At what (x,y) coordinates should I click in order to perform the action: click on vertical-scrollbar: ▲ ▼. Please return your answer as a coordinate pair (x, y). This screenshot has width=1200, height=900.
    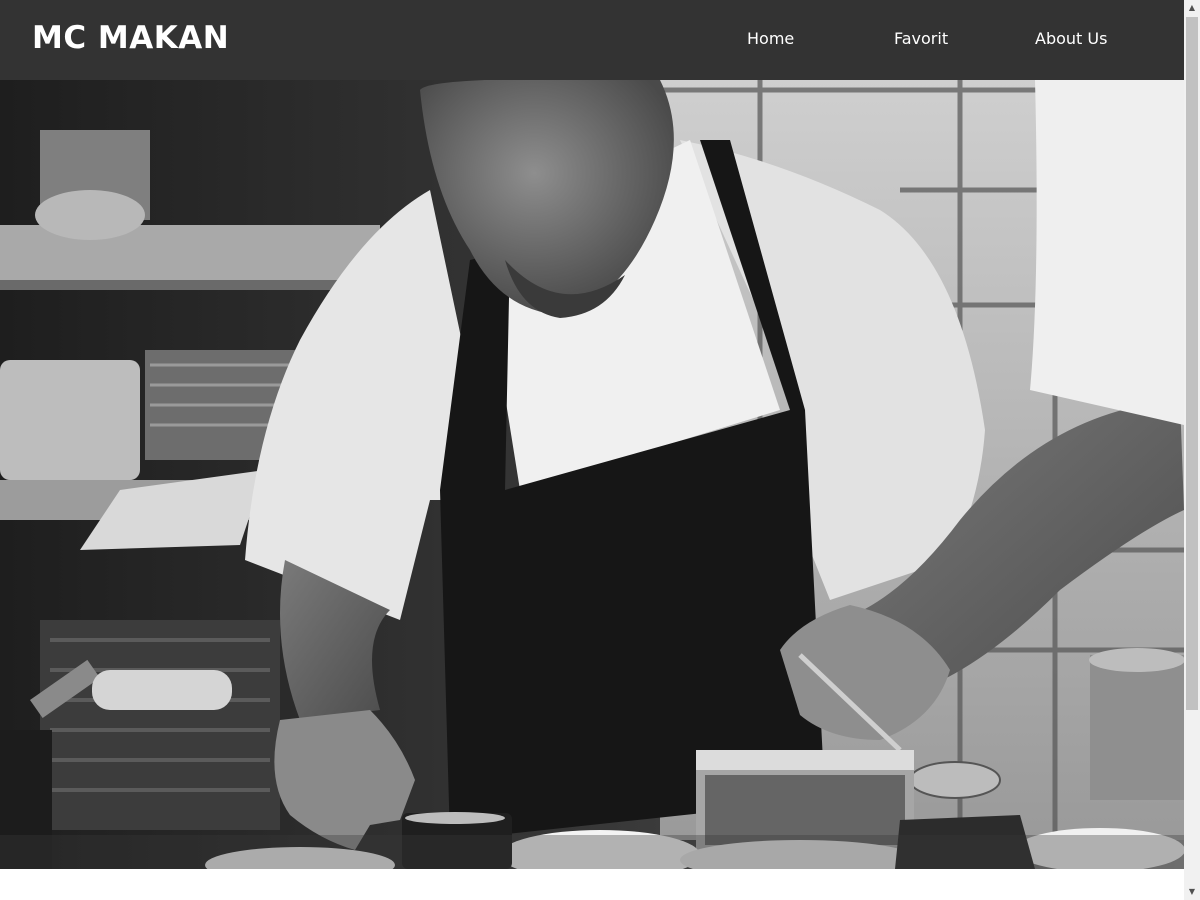
    Looking at the image, I should click on (1192, 450).